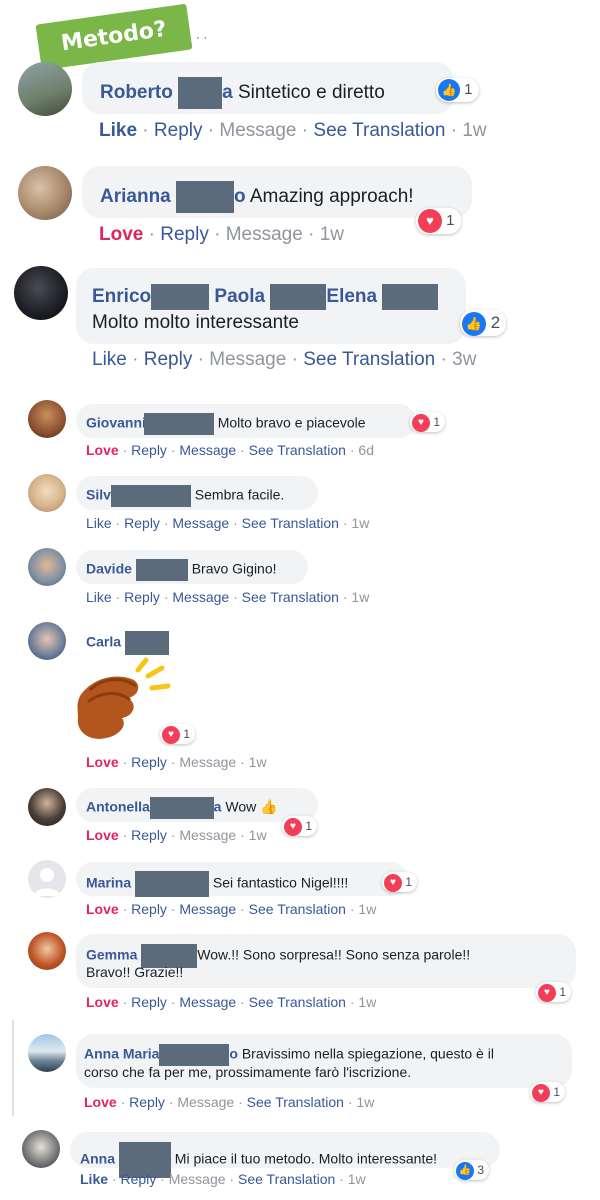  What do you see at coordinates (351, 296) in the screenshot?
I see `commenter-name-3: Elena` at bounding box center [351, 296].